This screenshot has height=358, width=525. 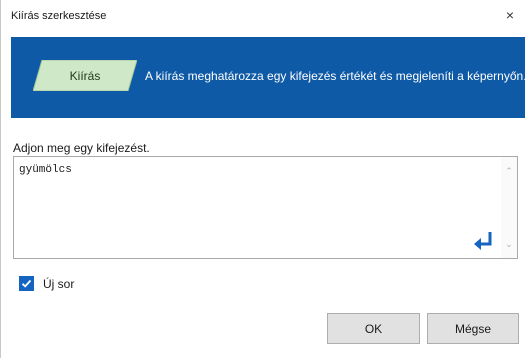 I want to click on scroll-down-icon: ⌄, so click(x=509, y=244).